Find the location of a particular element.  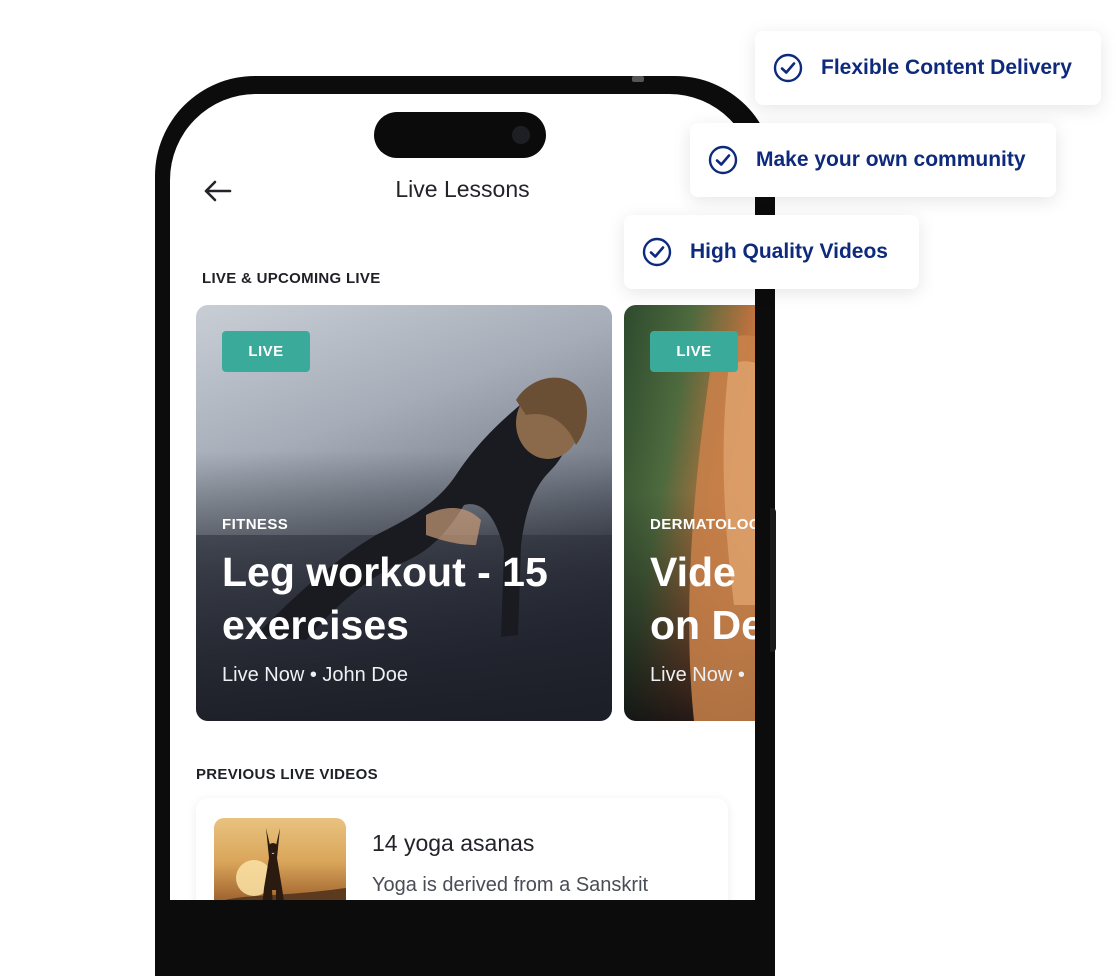

video-title: 14 yoga asanas is located at coordinates (453, 843).